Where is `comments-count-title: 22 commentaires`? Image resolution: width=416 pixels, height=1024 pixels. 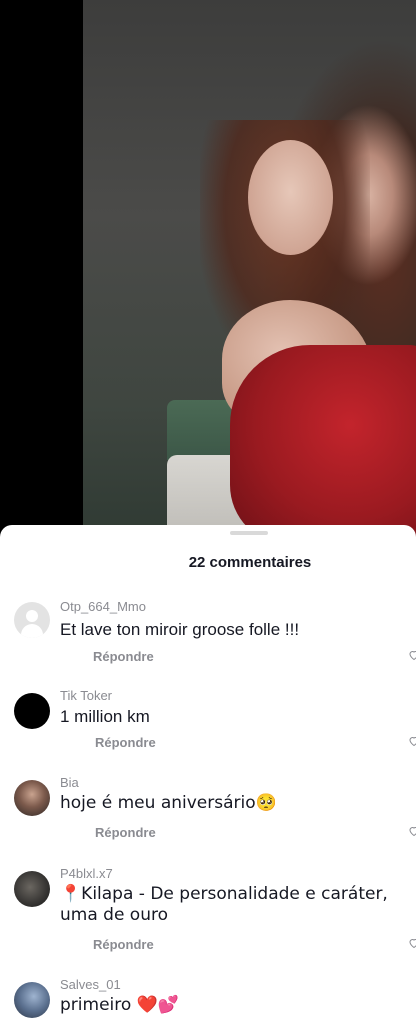 comments-count-title: 22 commentaires is located at coordinates (250, 562).